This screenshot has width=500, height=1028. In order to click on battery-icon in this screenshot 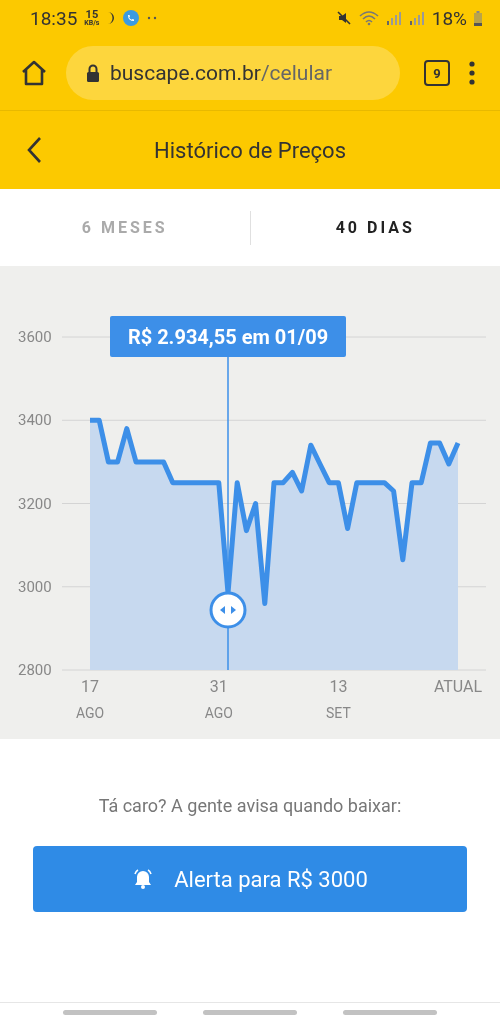, I will do `click(478, 18)`.